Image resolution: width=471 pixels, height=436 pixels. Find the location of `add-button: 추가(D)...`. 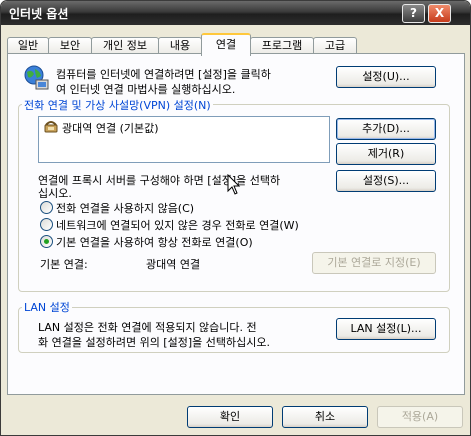

add-button: 추가(D)... is located at coordinates (386, 129).